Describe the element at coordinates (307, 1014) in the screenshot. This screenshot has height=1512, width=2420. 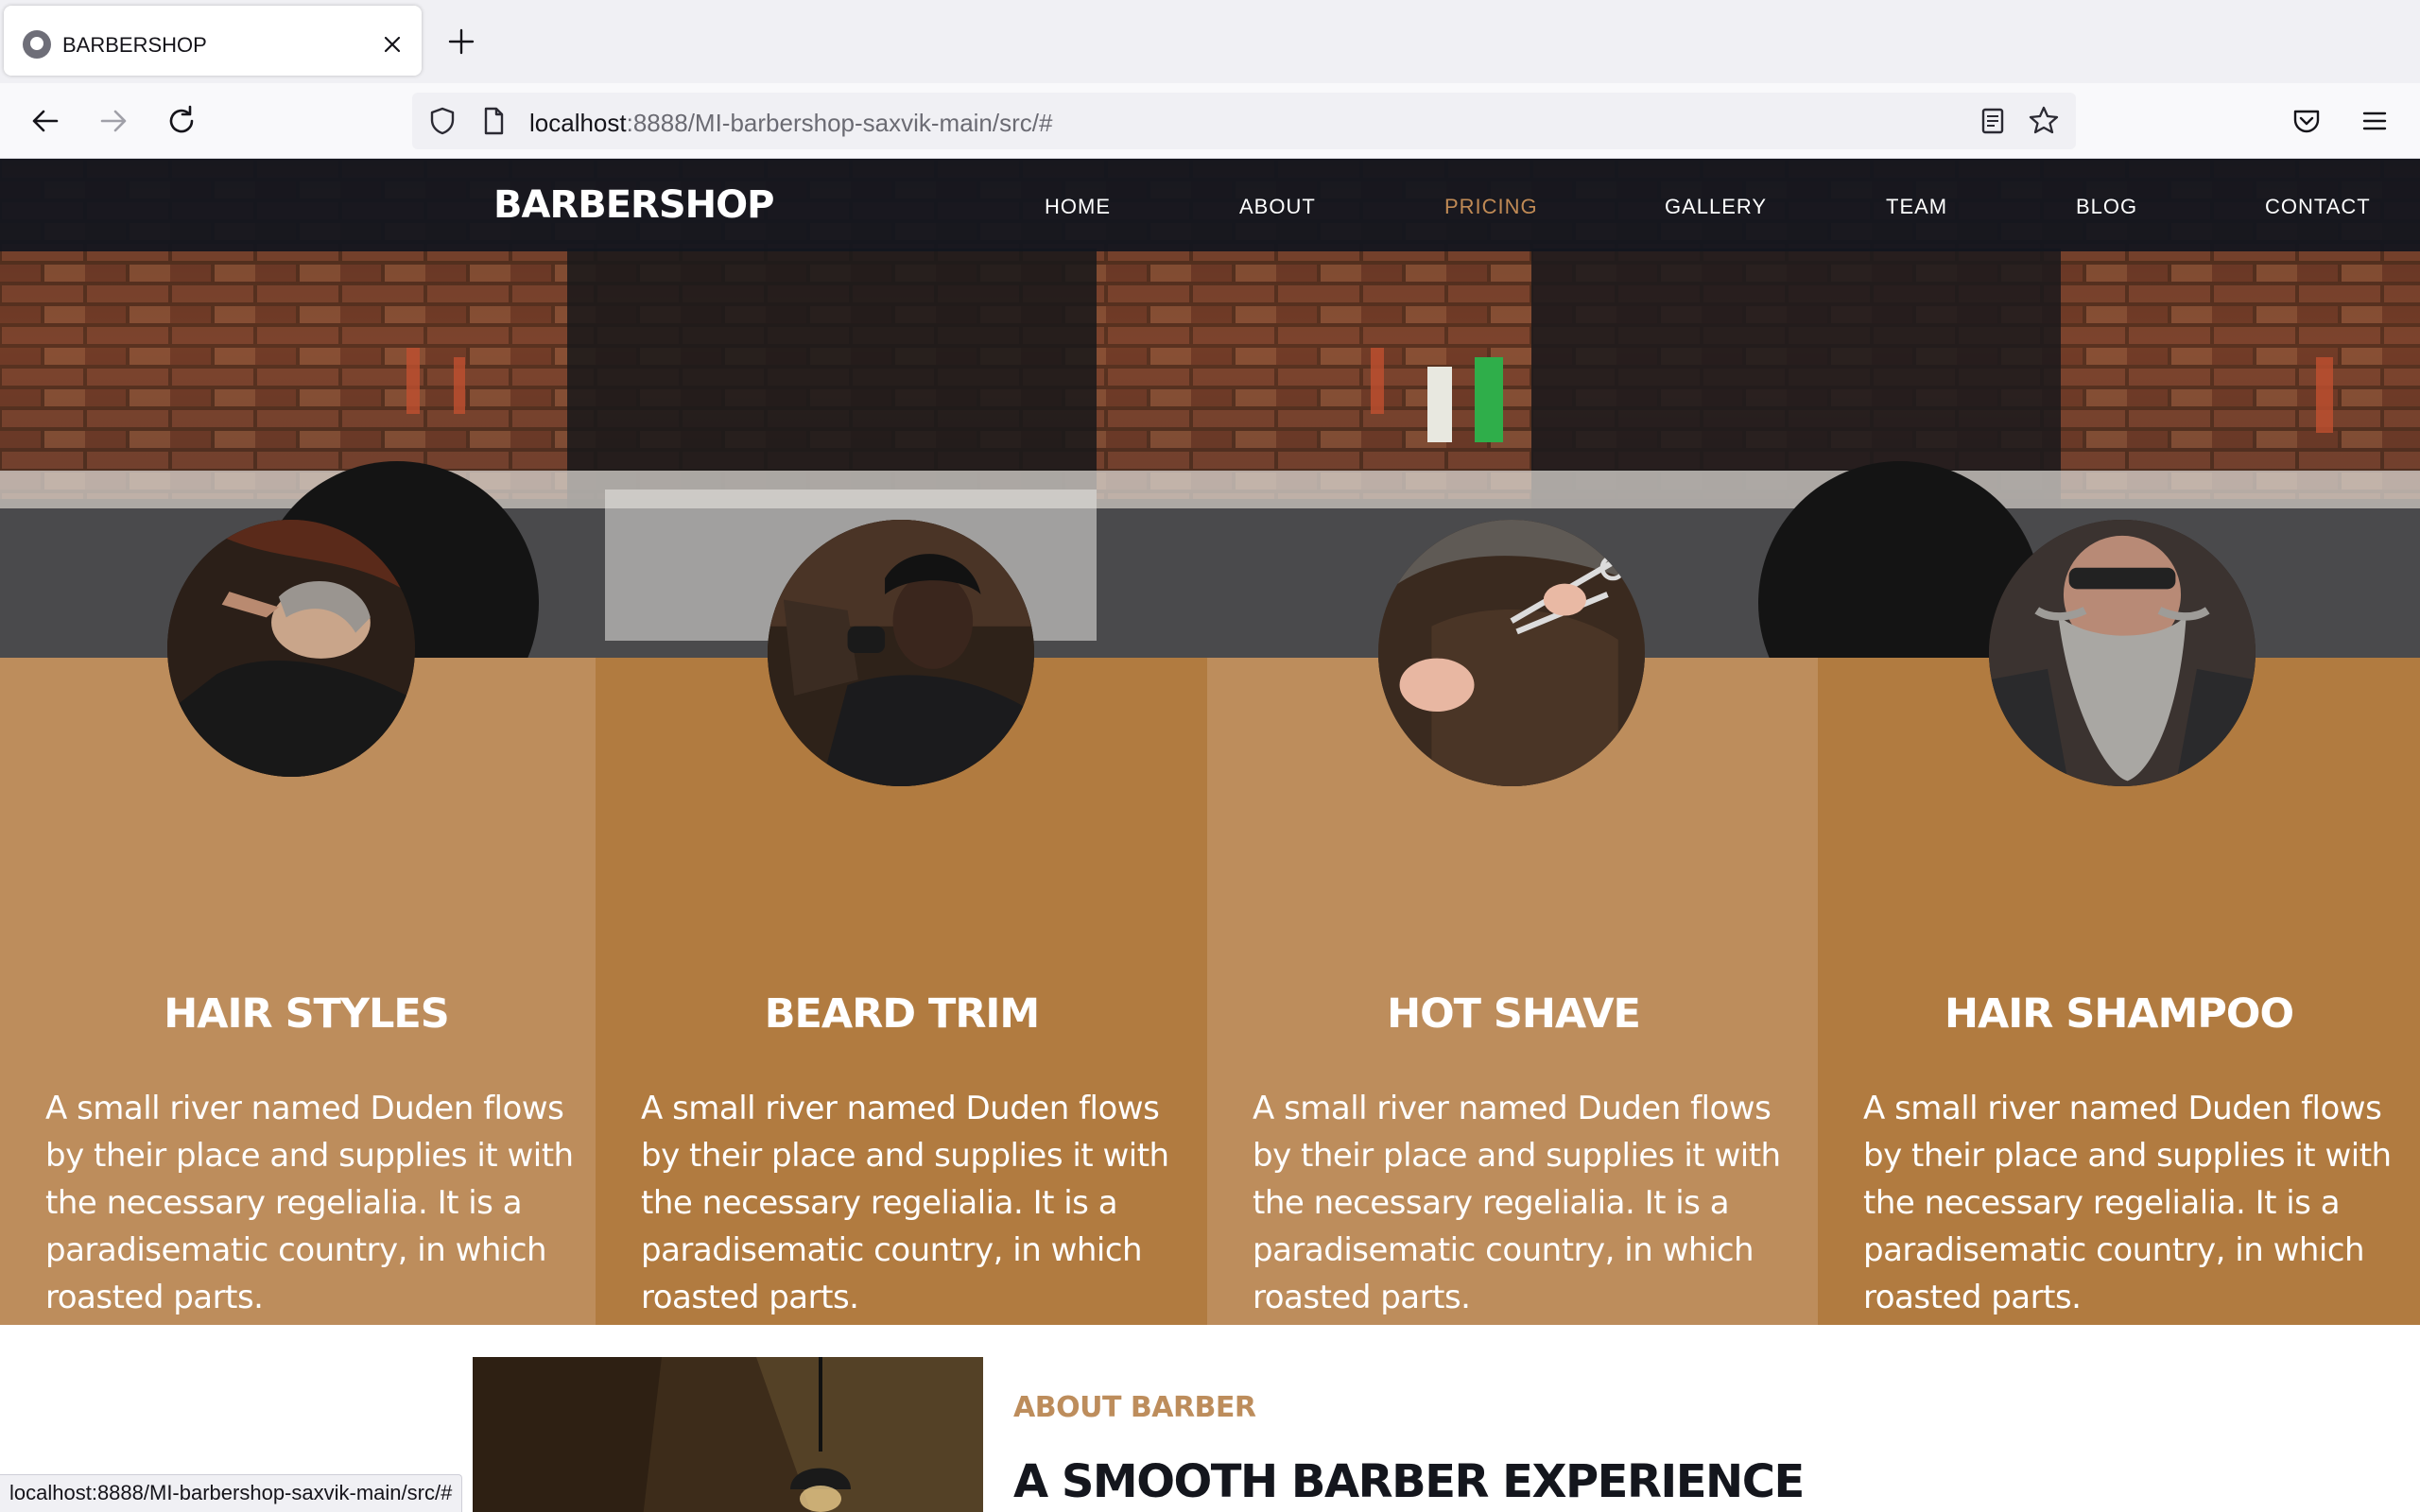
I see `service-title: HAIR STYLES` at that location.